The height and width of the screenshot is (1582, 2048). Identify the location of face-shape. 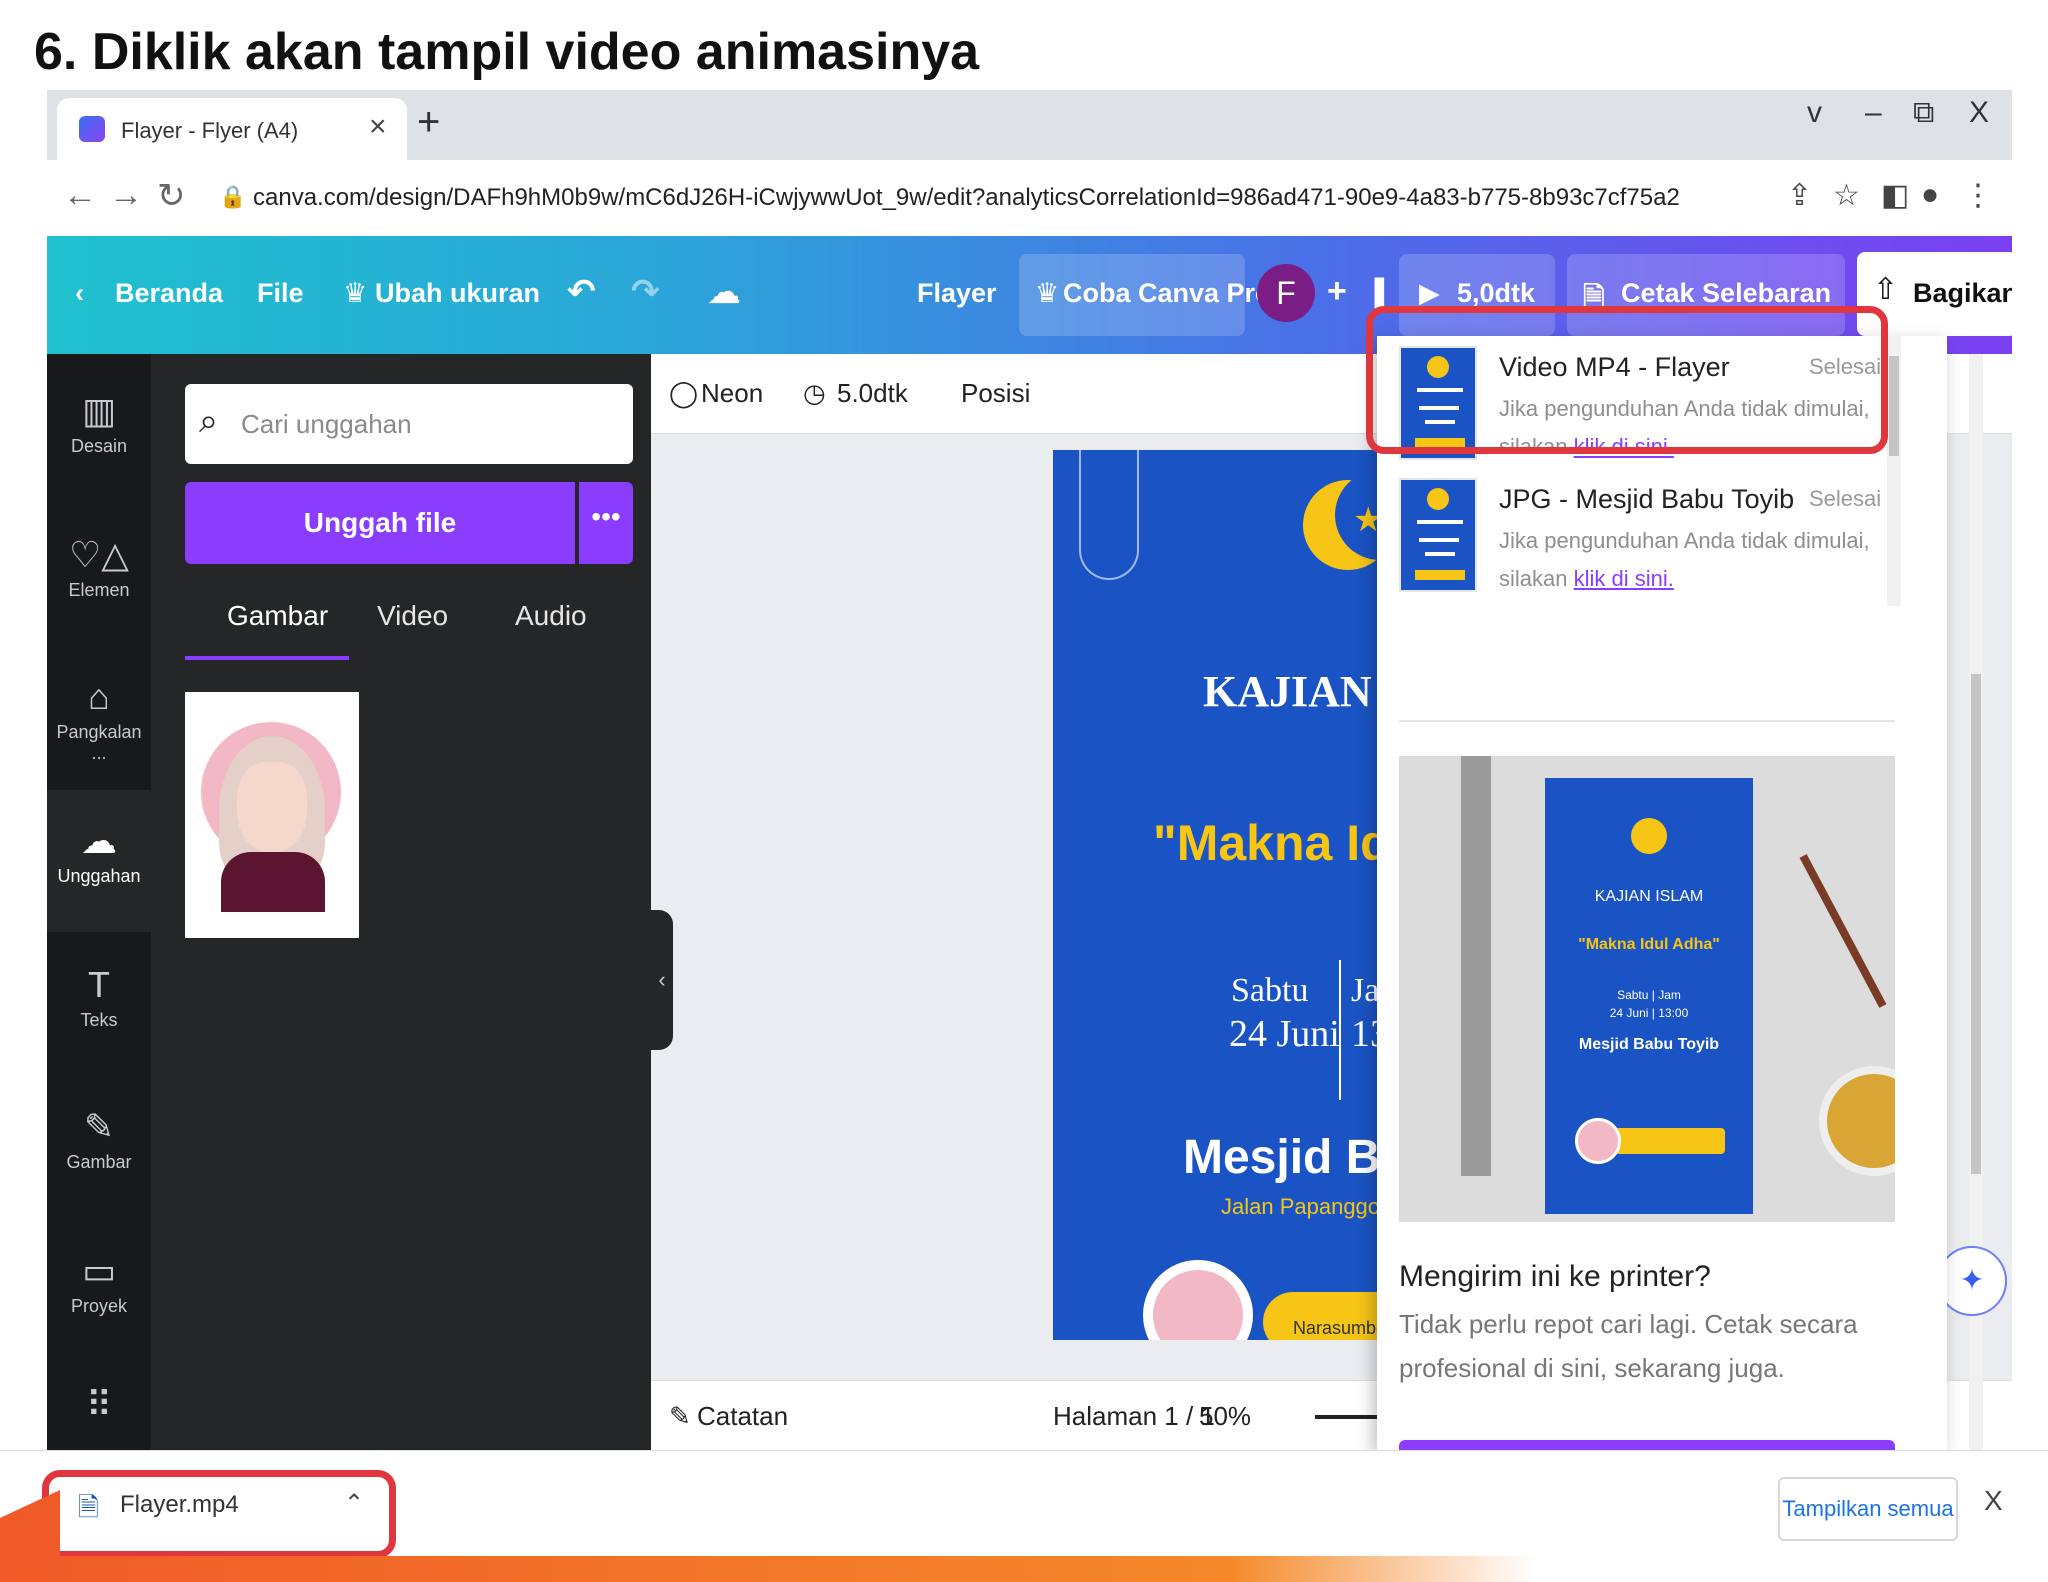
(272, 807).